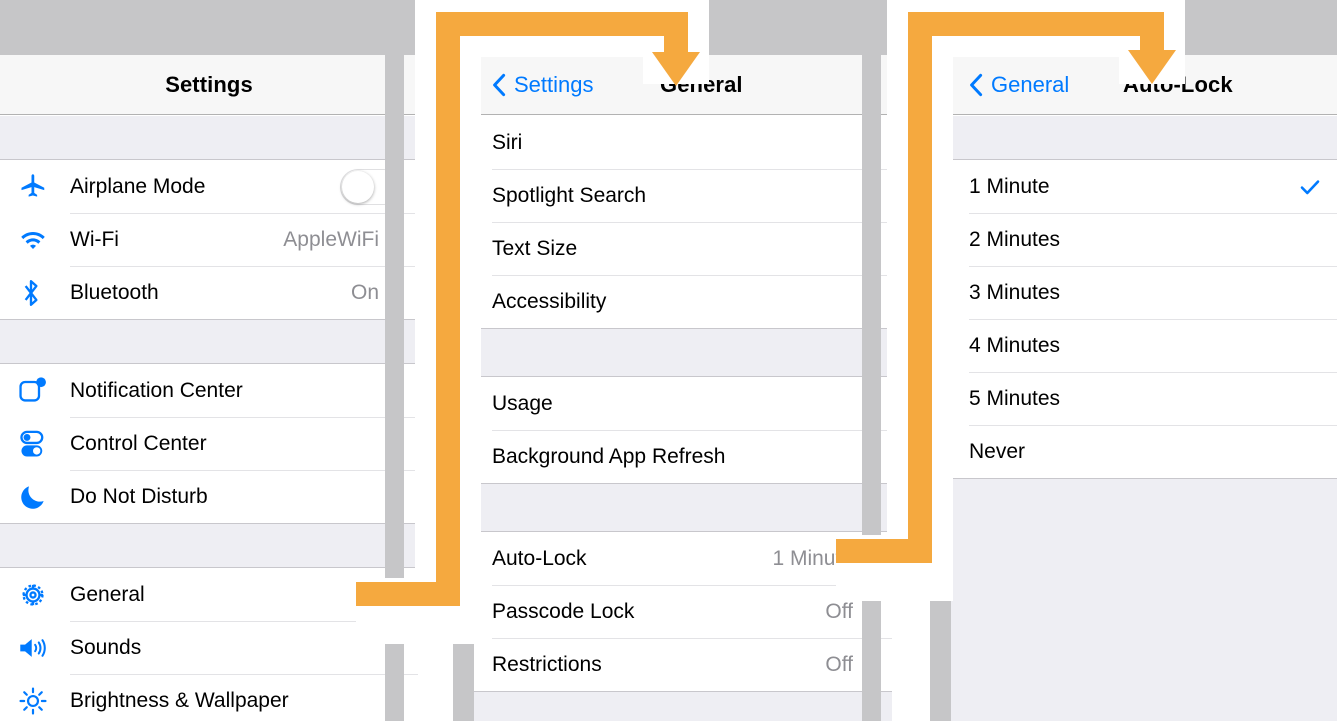 This screenshot has height=721, width=1337. Describe the element at coordinates (209, 186) in the screenshot. I see `settings-row-airplane-mode: Airplane Mode` at that location.